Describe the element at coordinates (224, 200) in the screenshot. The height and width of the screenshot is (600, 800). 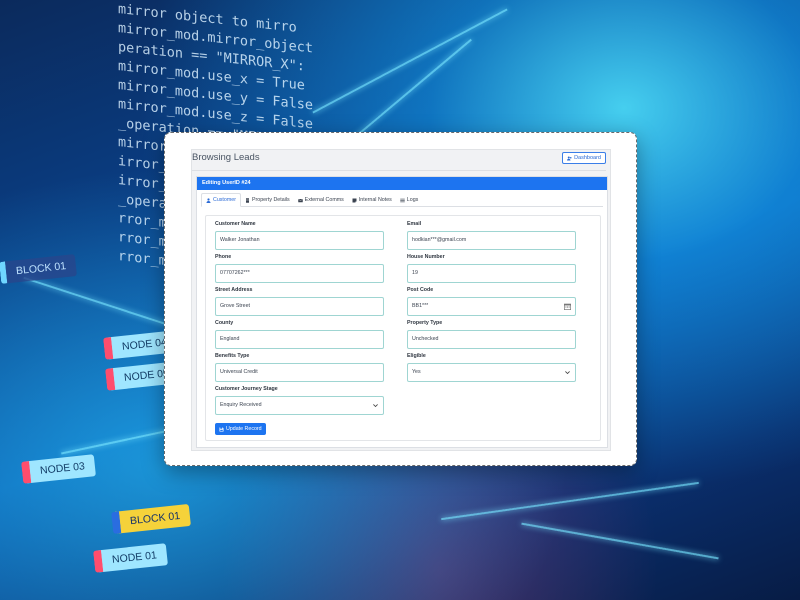
I see `tab-label: Customer` at that location.